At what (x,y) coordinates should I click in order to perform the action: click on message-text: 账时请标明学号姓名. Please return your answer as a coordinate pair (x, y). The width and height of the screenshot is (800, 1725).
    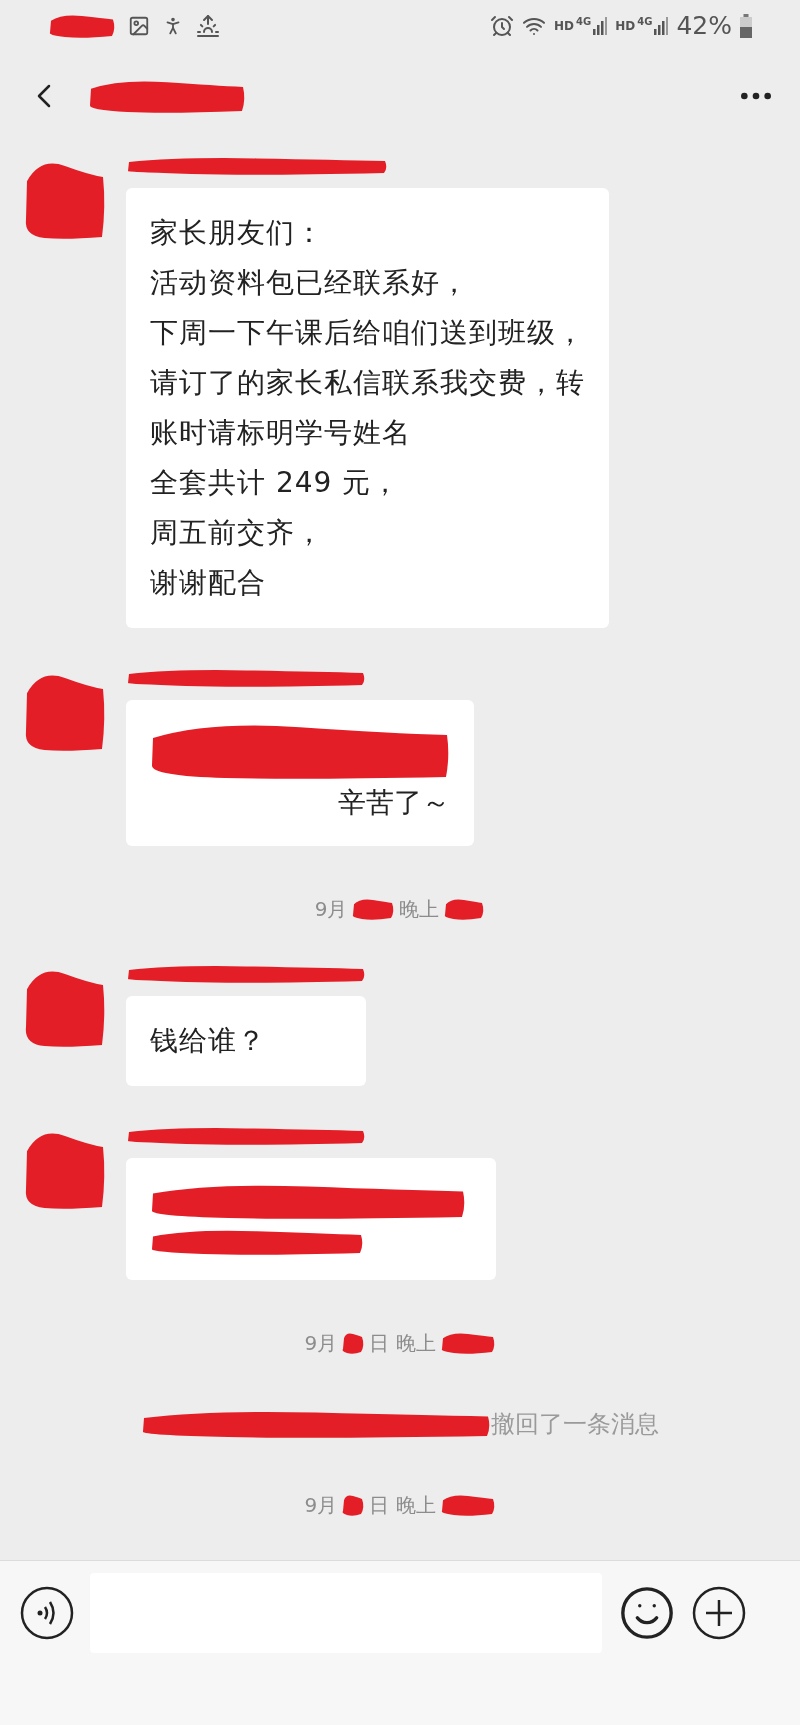
    Looking at the image, I should click on (281, 433).